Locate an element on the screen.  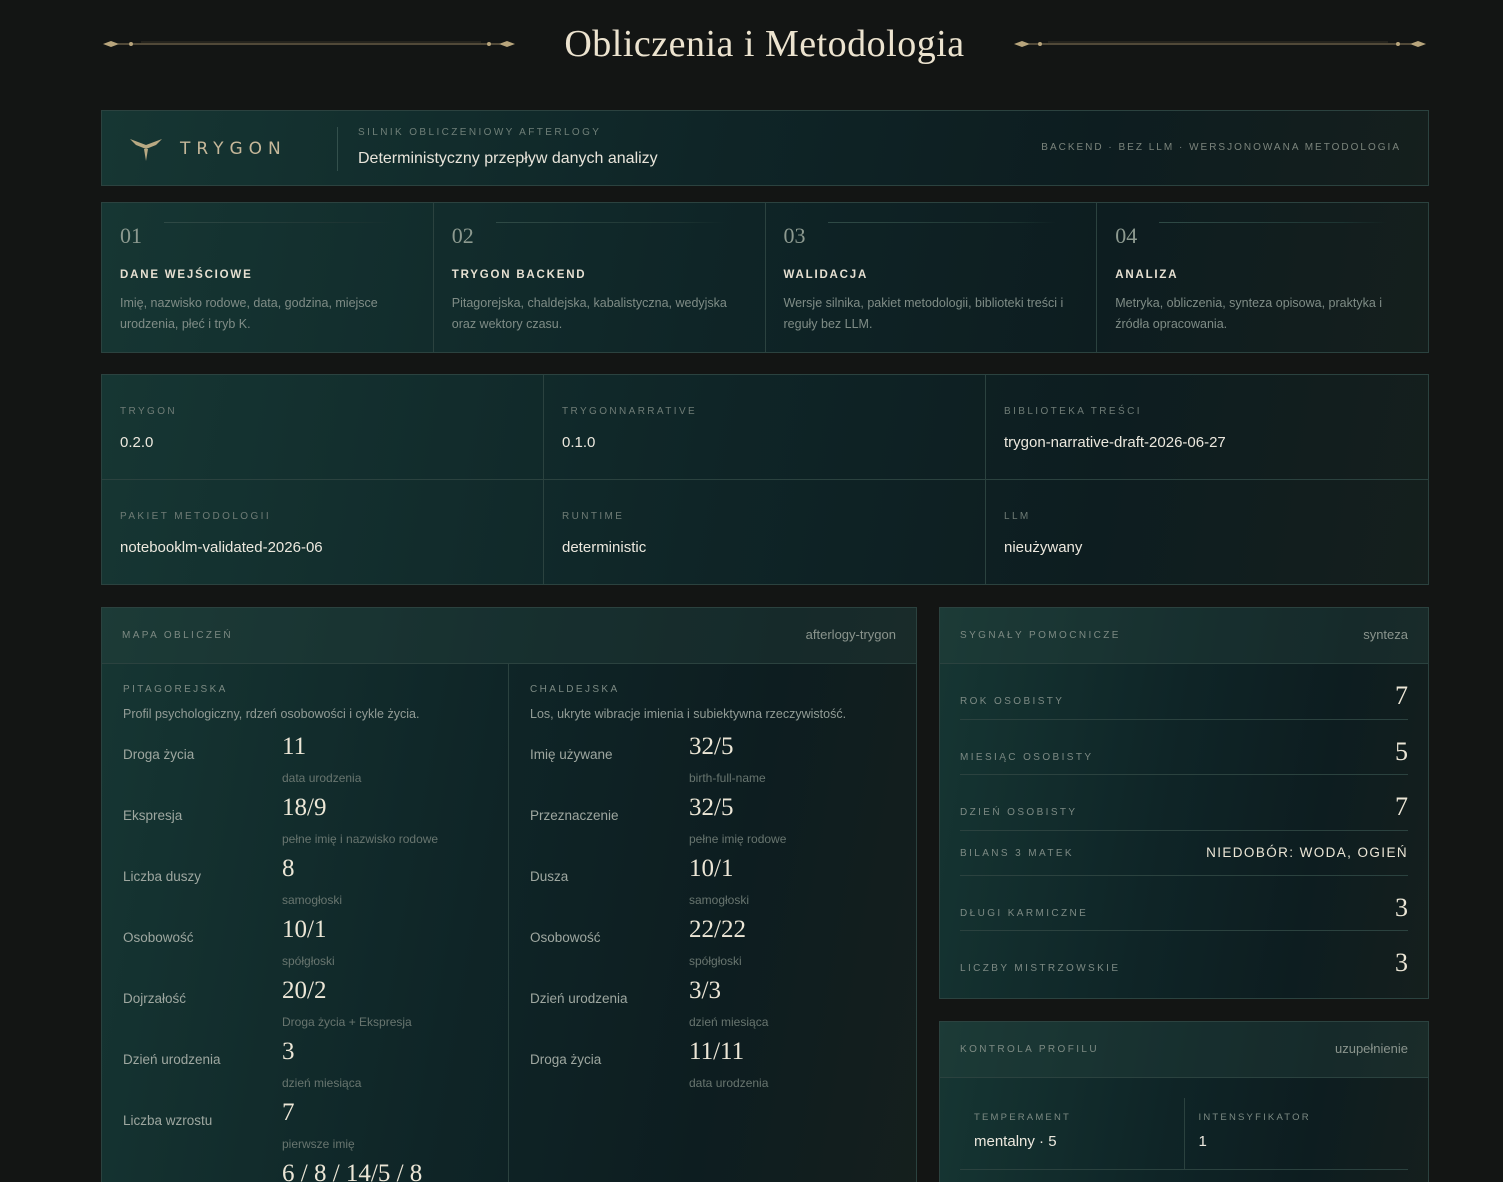
panel-source: synteza is located at coordinates (1385, 634).